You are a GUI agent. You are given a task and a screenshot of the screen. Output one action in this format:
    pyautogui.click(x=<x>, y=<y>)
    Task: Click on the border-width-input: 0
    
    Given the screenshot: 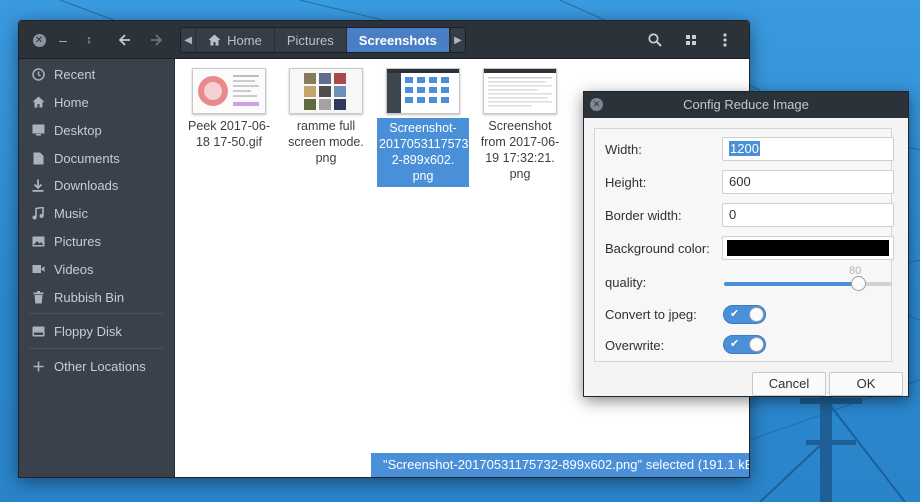 What is the action you would take?
    pyautogui.click(x=808, y=215)
    